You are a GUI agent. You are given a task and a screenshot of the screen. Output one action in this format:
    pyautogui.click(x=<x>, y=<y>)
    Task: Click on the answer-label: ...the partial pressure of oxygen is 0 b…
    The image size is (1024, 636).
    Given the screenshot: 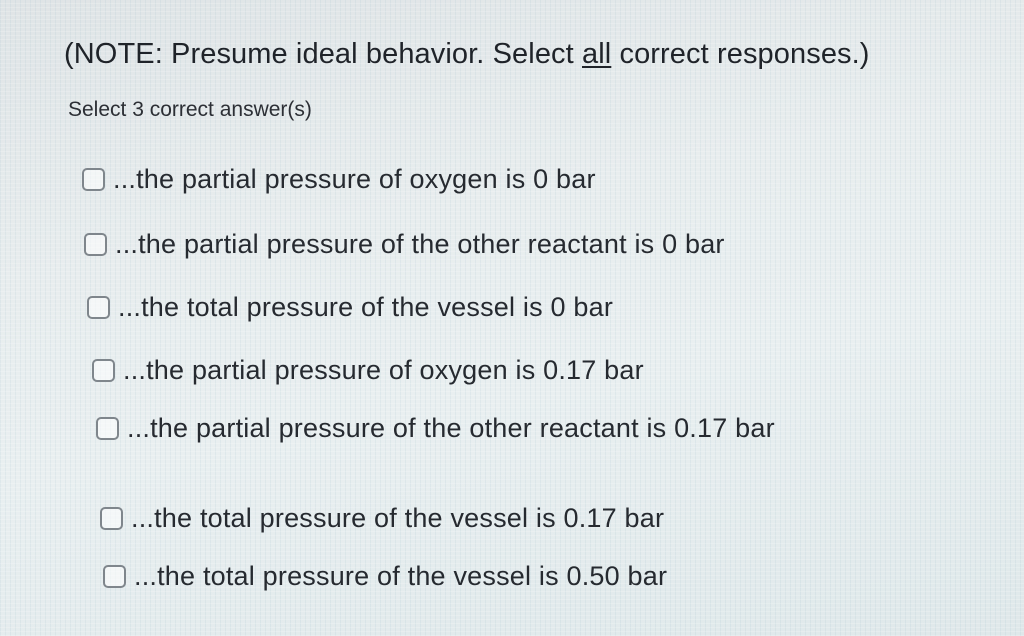 What is the action you would take?
    pyautogui.click(x=354, y=179)
    